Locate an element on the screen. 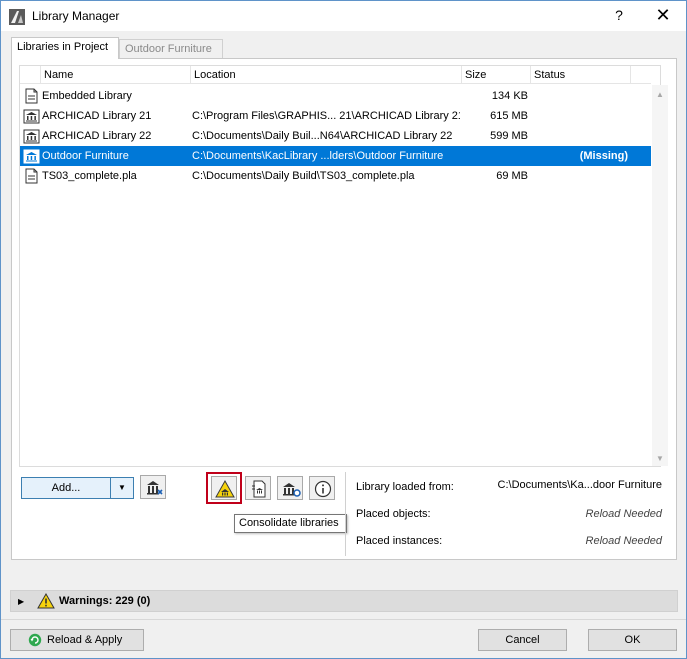 The height and width of the screenshot is (659, 687). consolidate-warning-icon is located at coordinates (225, 489).